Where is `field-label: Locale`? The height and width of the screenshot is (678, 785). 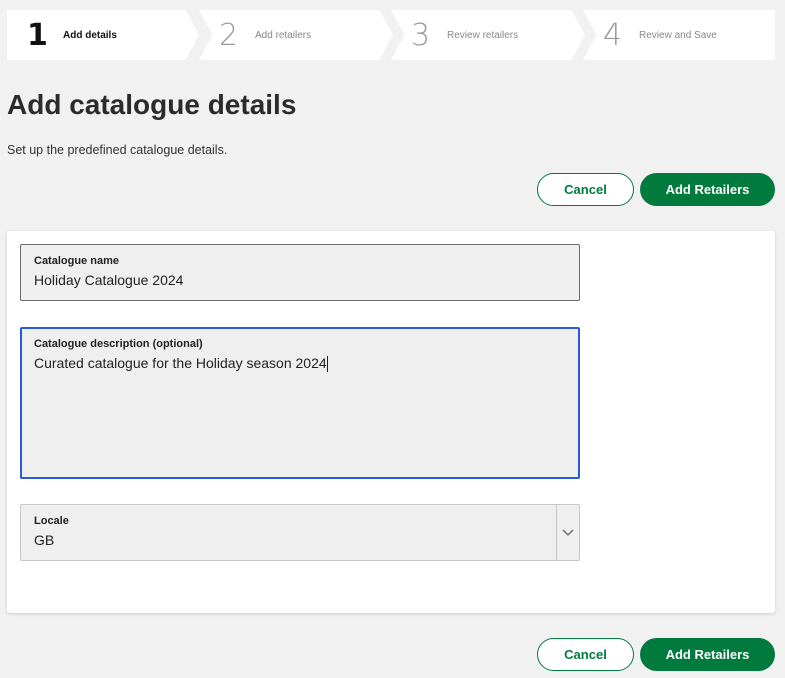 field-label: Locale is located at coordinates (51, 521).